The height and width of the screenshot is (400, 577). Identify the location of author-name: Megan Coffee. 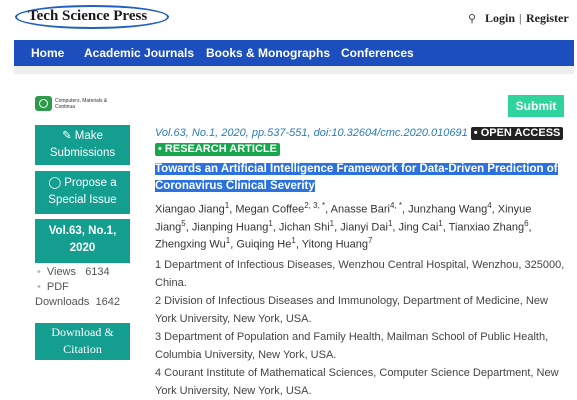
(269, 210).